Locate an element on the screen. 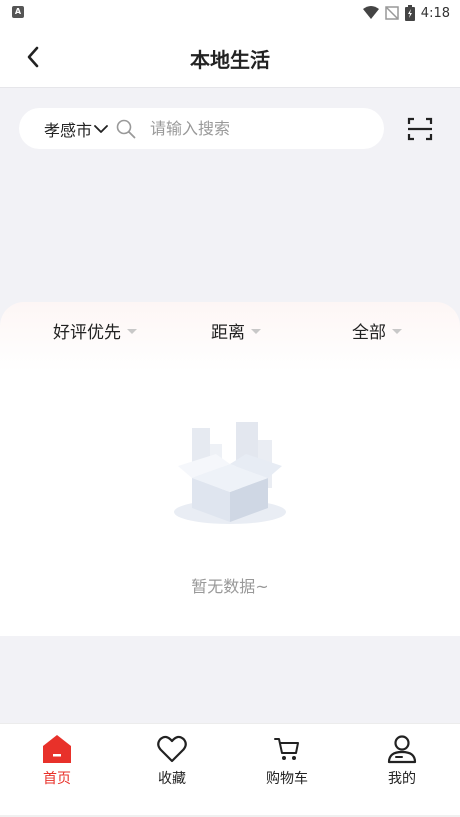  tab-home-label: 首页 is located at coordinates (57, 779).